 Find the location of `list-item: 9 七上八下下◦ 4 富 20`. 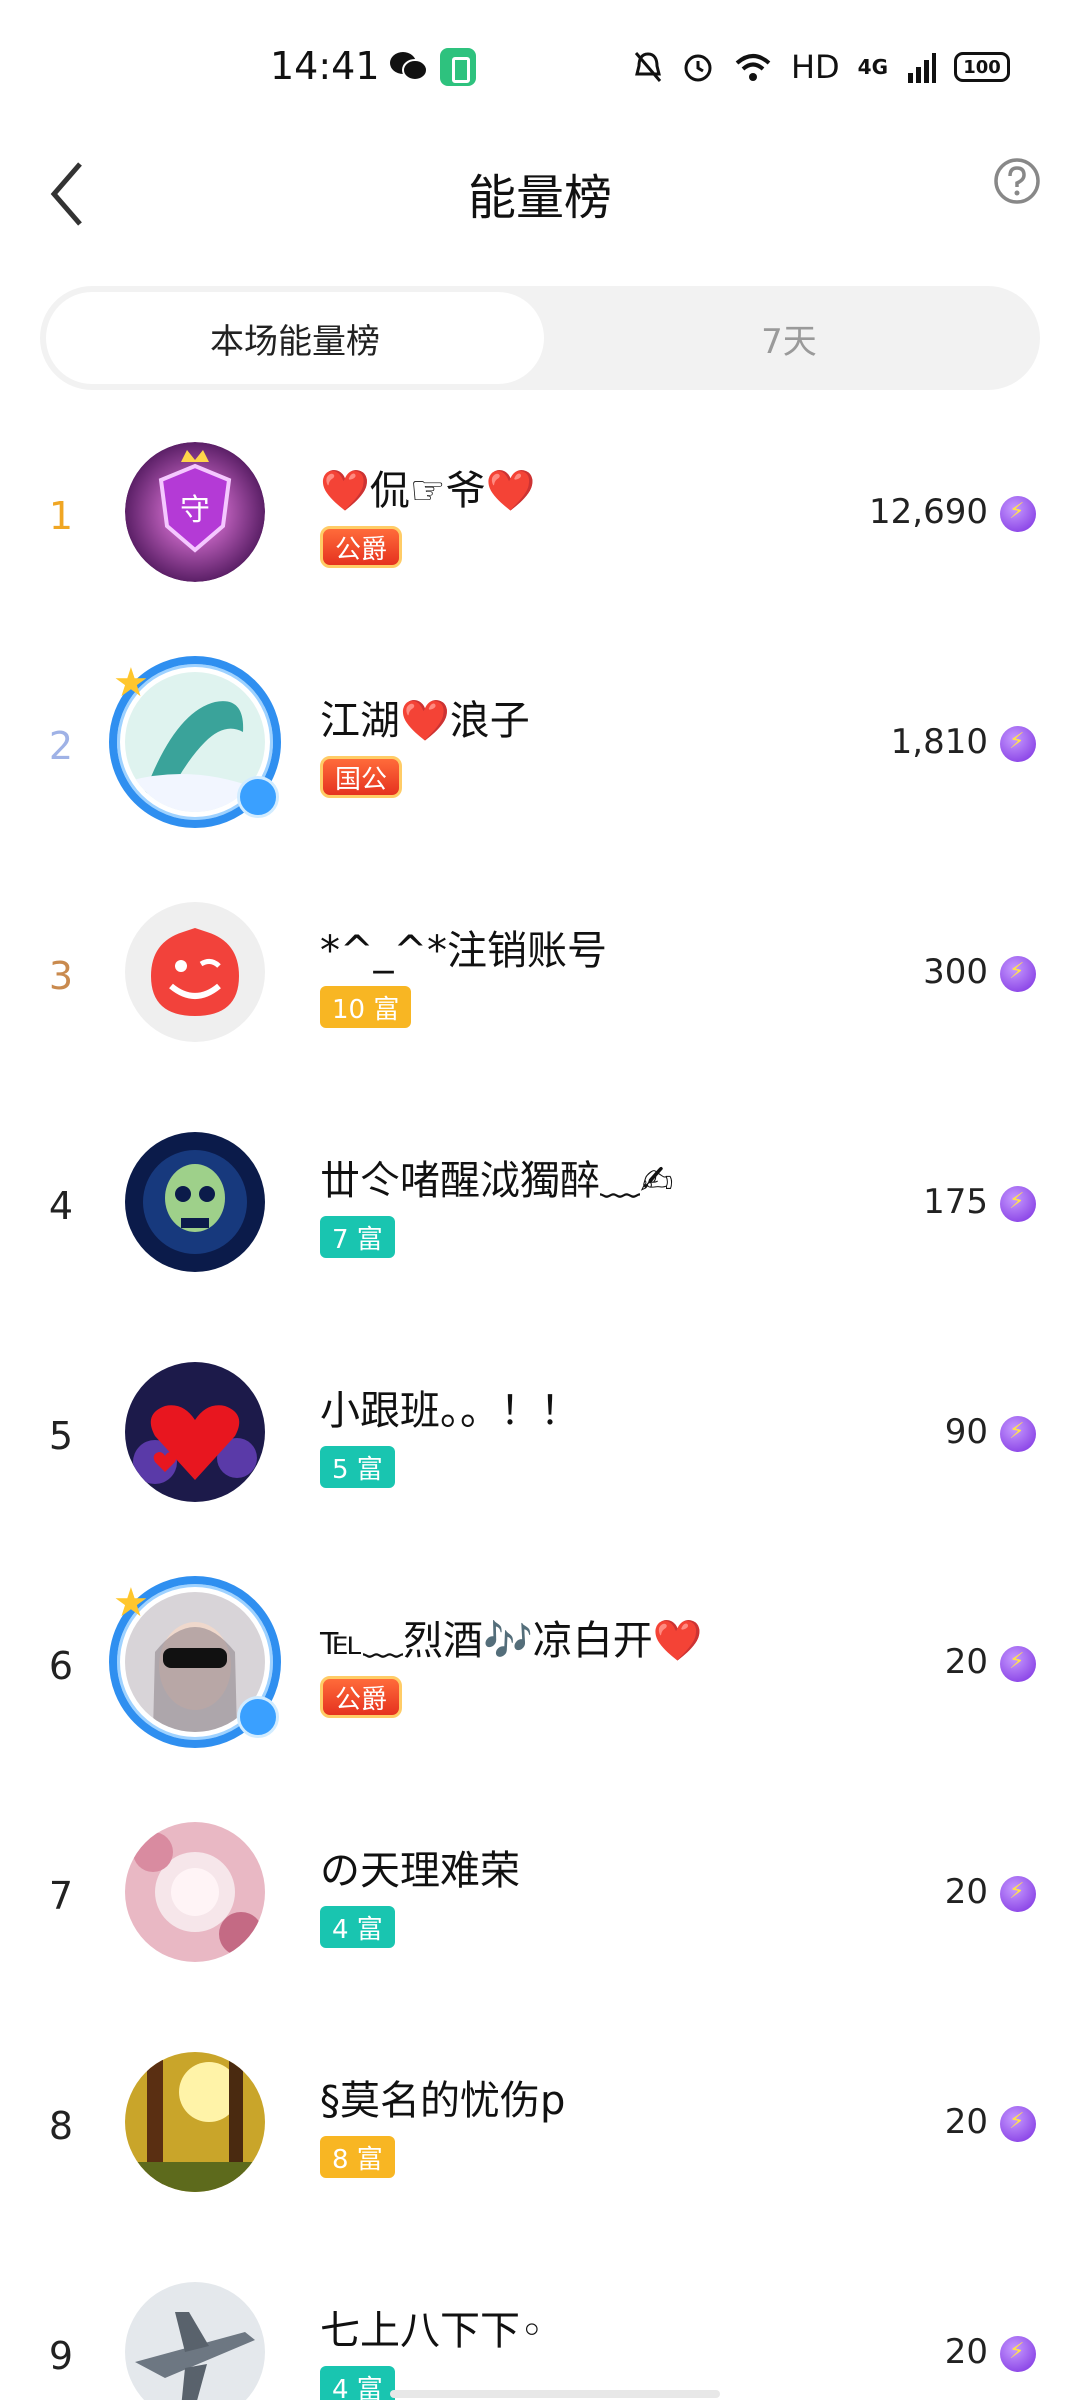

list-item: 9 七上八下下◦ 4 富 20 is located at coordinates (540, 2320).